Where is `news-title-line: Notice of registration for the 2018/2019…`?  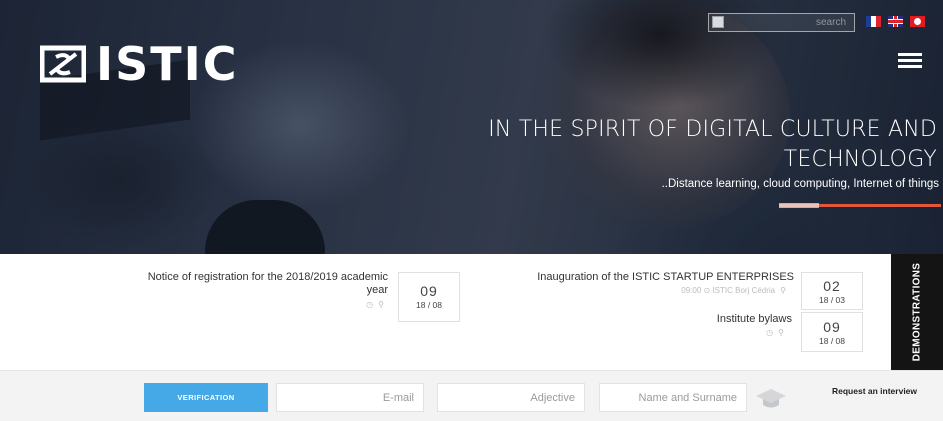 news-title-line: Notice of registration for the 2018/2019… is located at coordinates (267, 277).